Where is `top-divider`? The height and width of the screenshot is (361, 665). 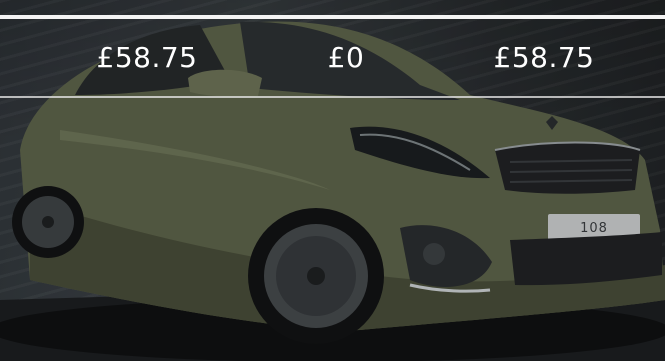 top-divider is located at coordinates (332, 17).